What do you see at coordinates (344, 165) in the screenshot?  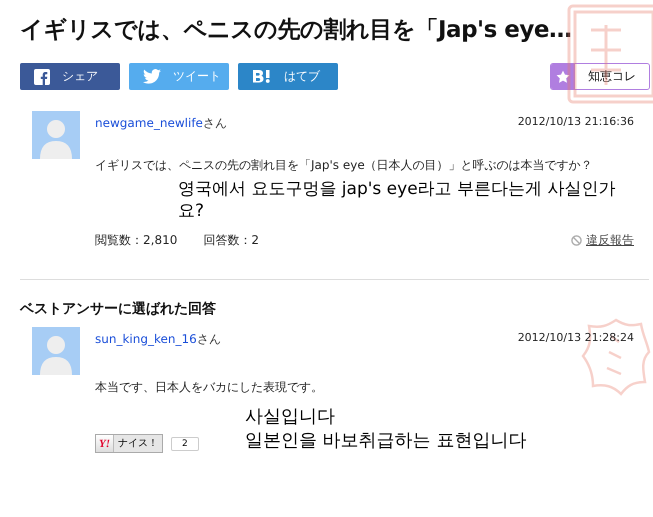 I see `question-text: イギリスでは、ペニスの先の割れ目を「Jap's eye（日本人の目）」と呼ぶのは本当ですか？` at bounding box center [344, 165].